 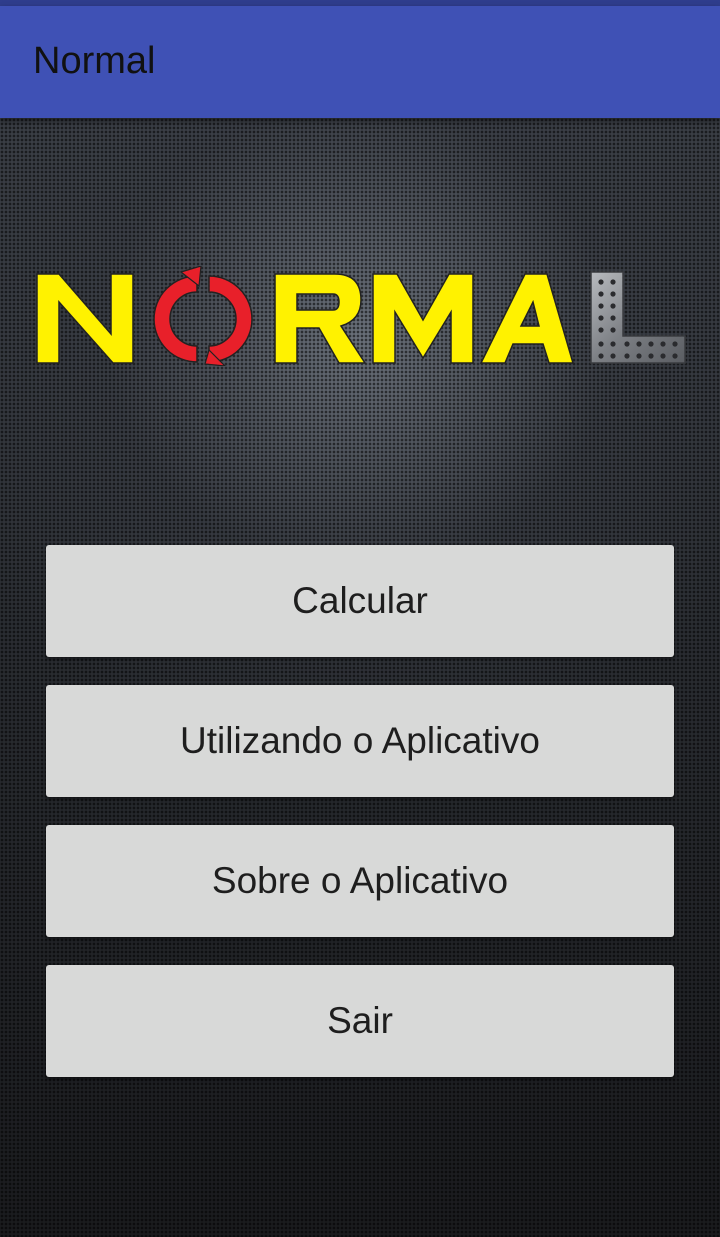 I want to click on sobre-aplicativo-button: Sobre o Aplicativo, so click(x=360, y=881).